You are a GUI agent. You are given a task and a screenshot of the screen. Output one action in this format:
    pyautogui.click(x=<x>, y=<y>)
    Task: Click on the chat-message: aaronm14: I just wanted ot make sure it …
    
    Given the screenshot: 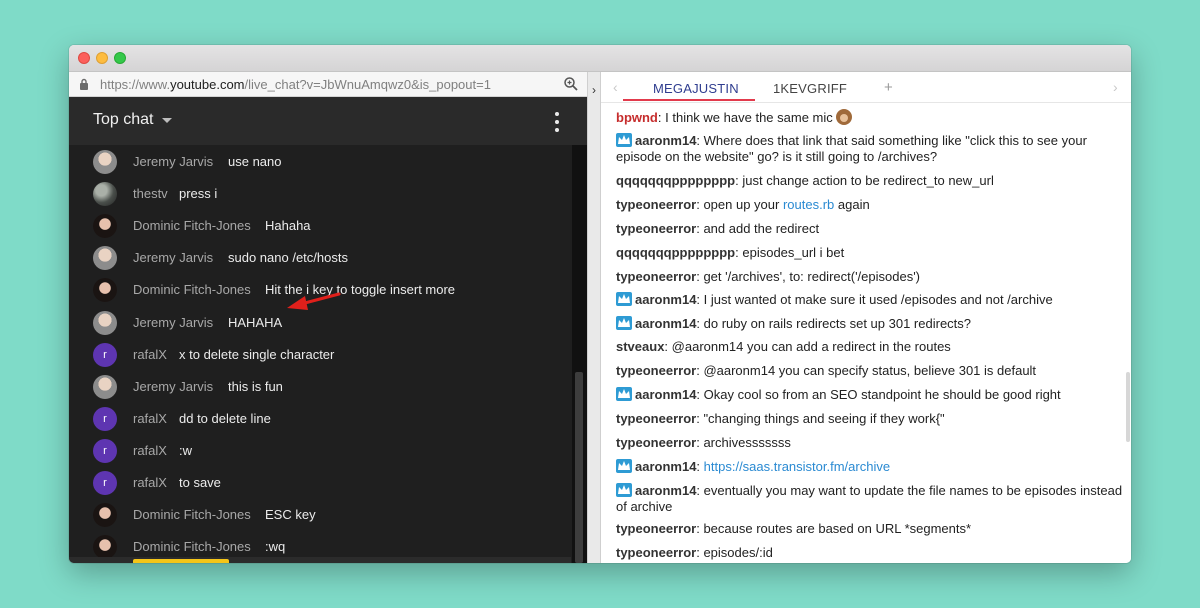 What is the action you would take?
    pyautogui.click(x=870, y=300)
    